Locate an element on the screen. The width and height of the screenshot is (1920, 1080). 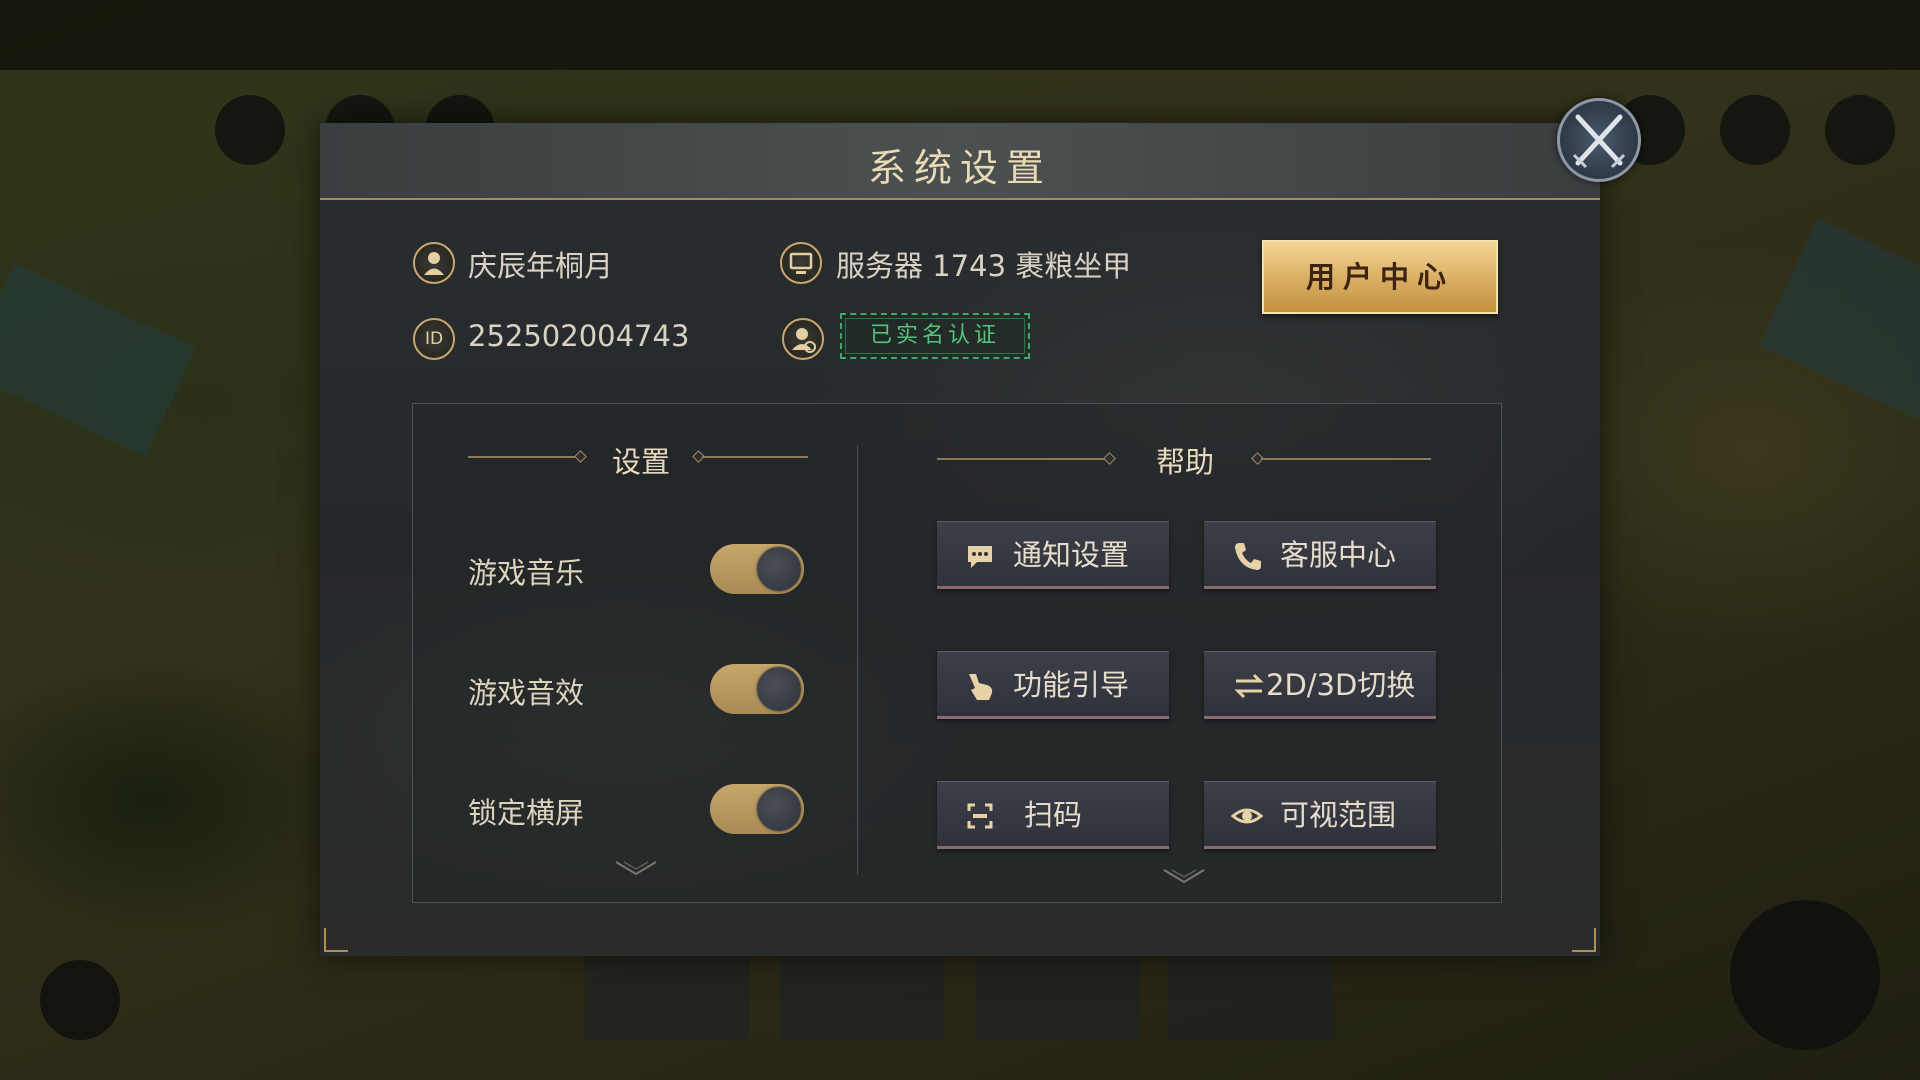
scan-code-button: 扫码 is located at coordinates (1053, 815).